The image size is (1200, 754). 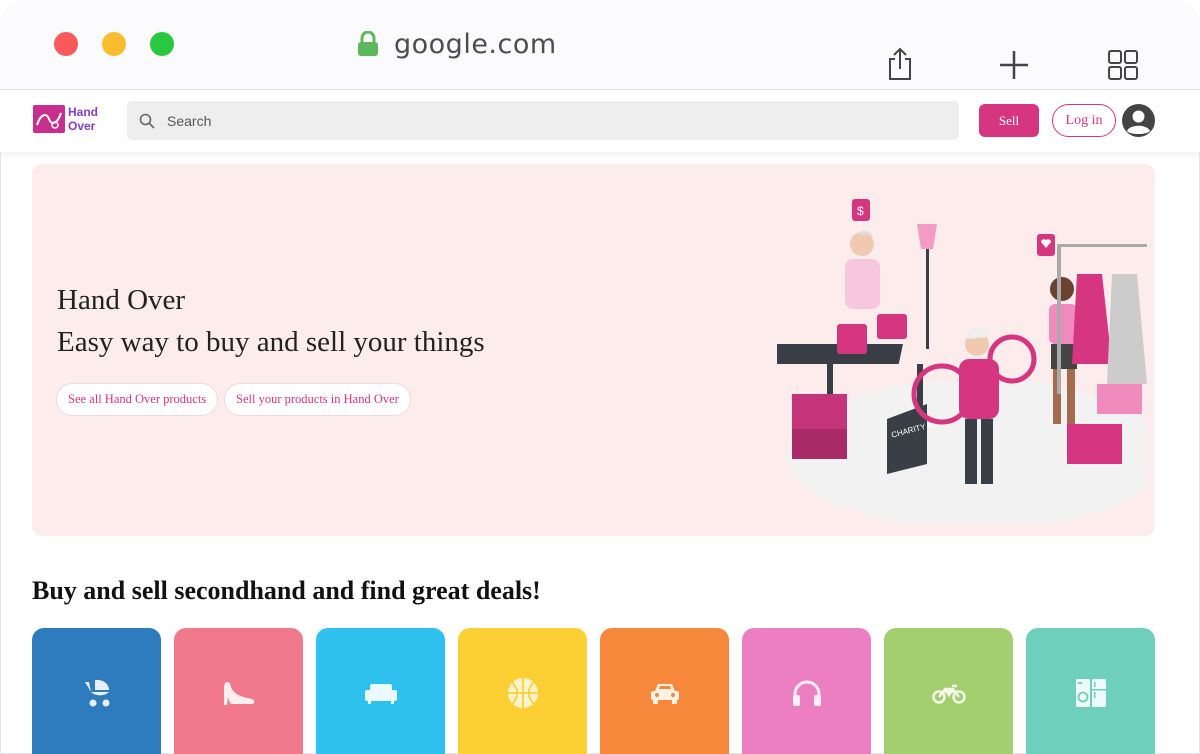 I want to click on category-tile-shoes, so click(x=238, y=691).